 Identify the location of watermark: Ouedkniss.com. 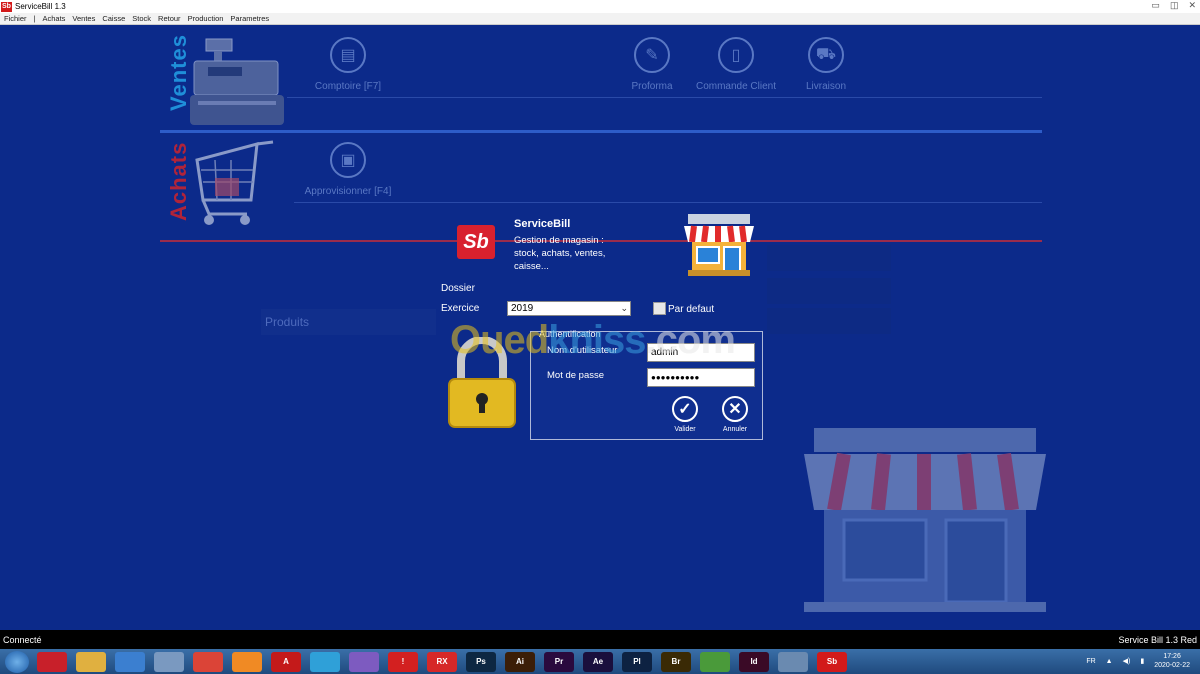
(593, 340).